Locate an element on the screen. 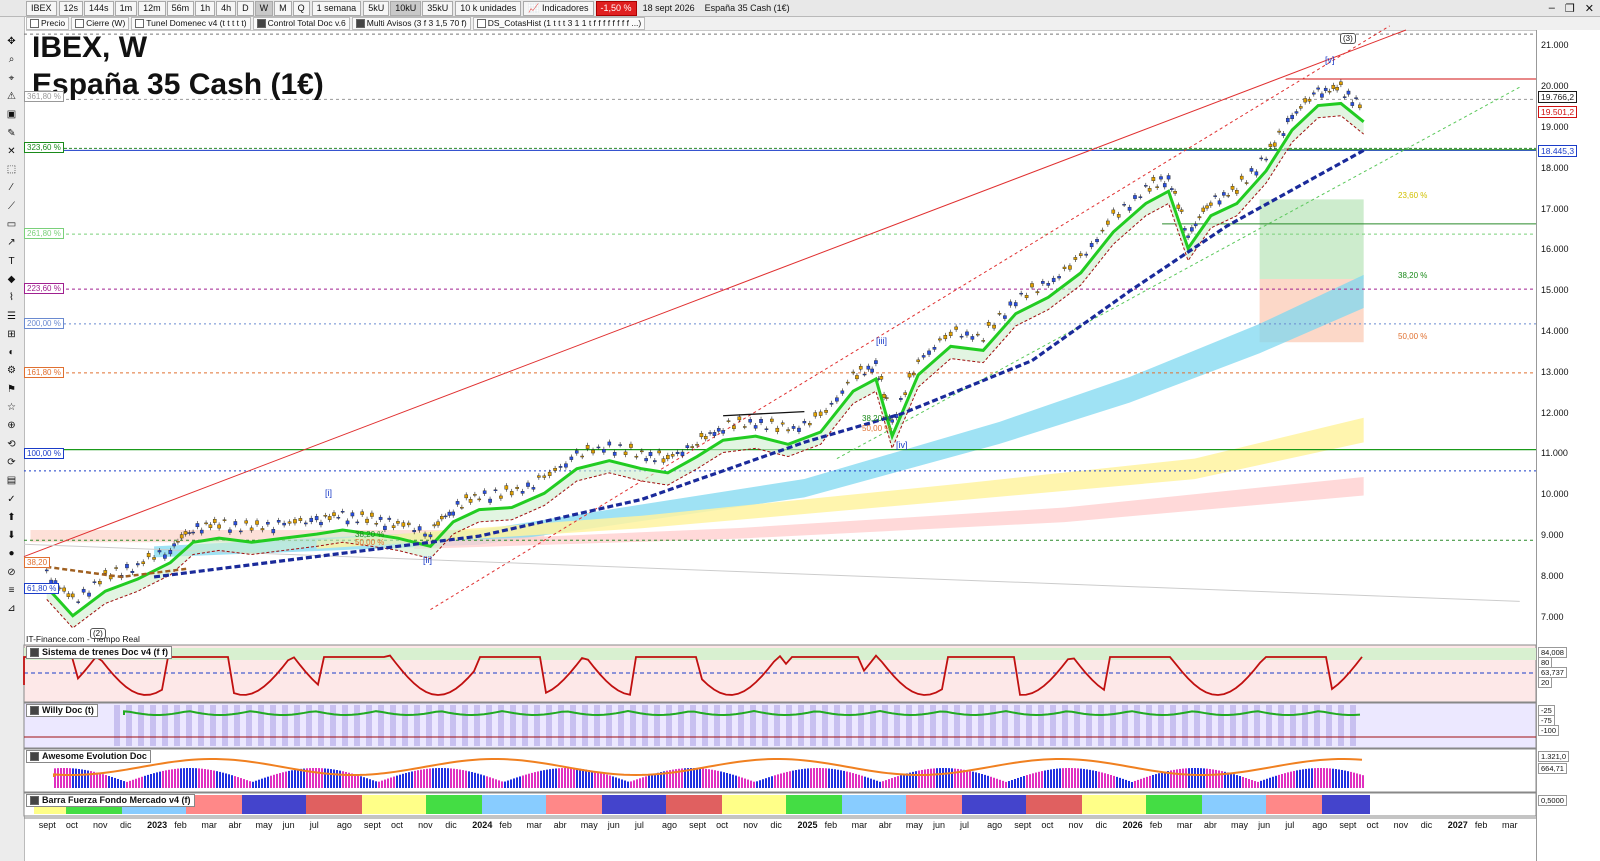 This screenshot has width=1600, height=861. time-label: oct is located at coordinates (71, 825).